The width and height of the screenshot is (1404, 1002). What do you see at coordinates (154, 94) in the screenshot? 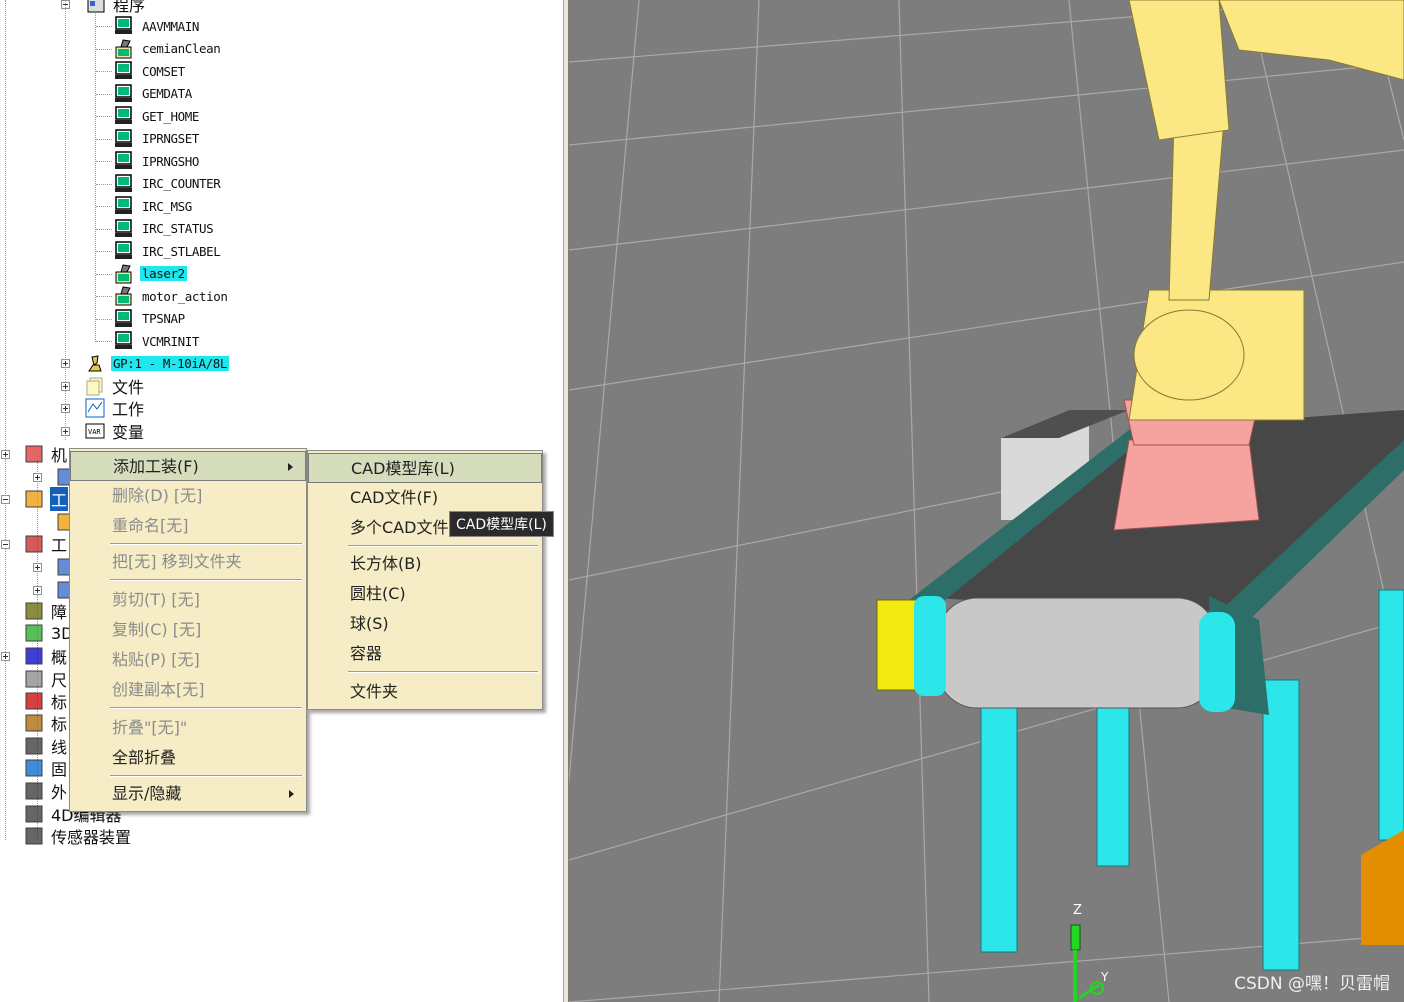
I see `tree-item-program: GEMDATA` at bounding box center [154, 94].